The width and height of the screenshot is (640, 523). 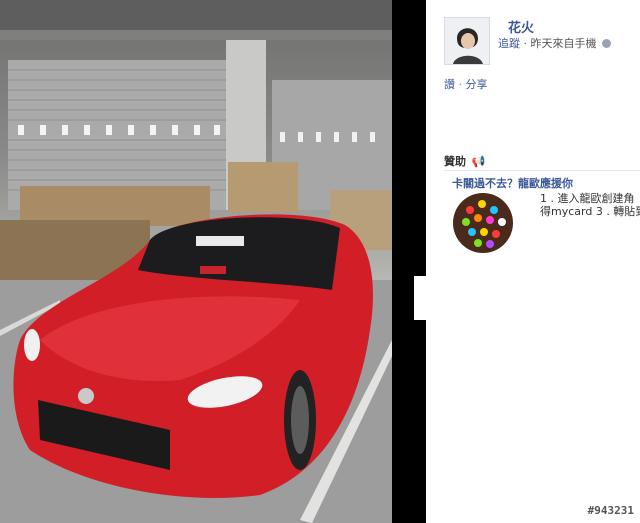 I want to click on post-timestamp: · 昨天來自手機, so click(x=558, y=43).